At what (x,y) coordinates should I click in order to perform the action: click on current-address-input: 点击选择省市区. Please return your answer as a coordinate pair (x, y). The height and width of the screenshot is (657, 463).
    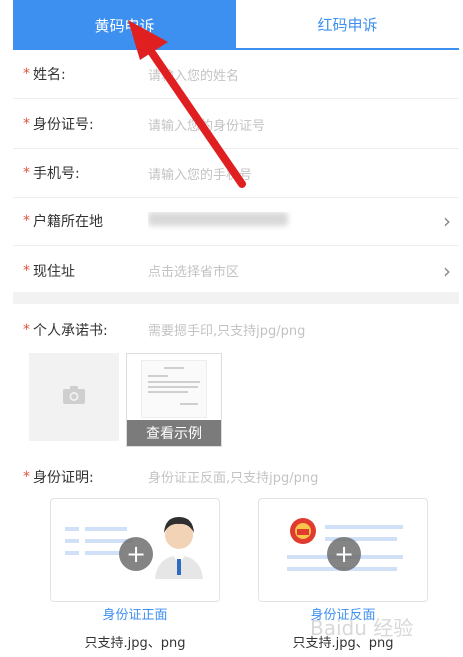
    Looking at the image, I should click on (291, 270).